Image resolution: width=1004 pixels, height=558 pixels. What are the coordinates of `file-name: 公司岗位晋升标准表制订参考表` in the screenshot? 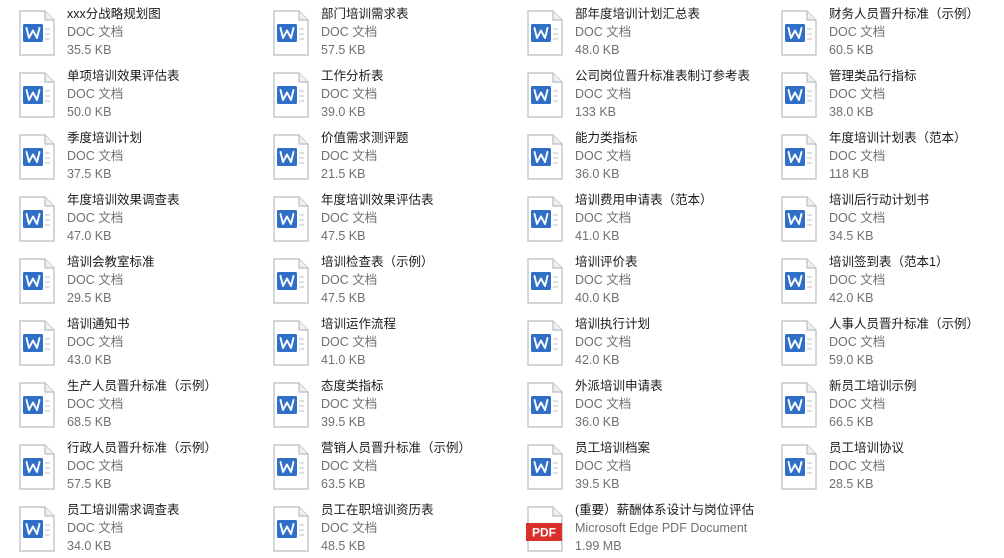 It's located at (663, 76).